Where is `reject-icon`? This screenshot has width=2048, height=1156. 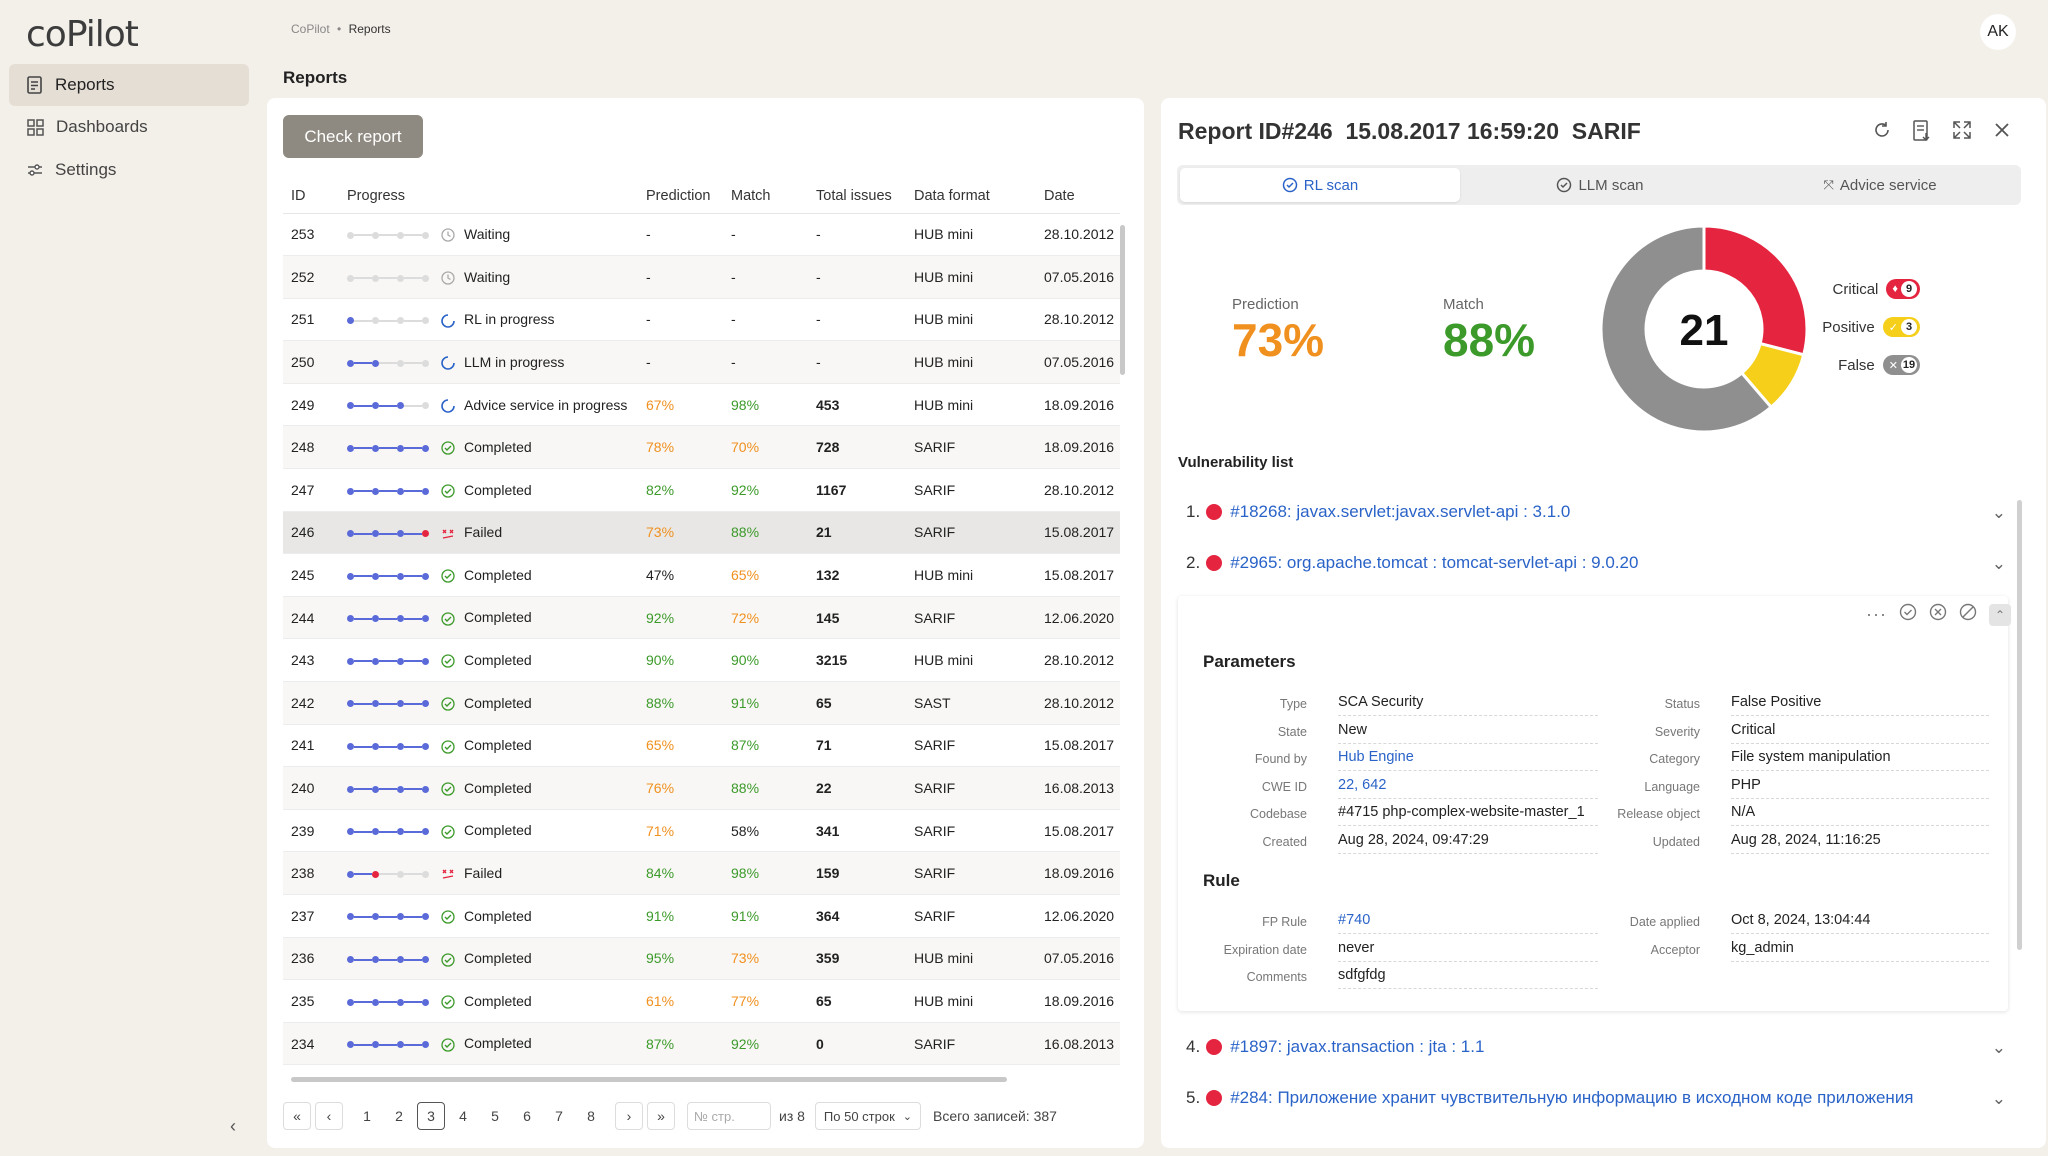 reject-icon is located at coordinates (1938, 614).